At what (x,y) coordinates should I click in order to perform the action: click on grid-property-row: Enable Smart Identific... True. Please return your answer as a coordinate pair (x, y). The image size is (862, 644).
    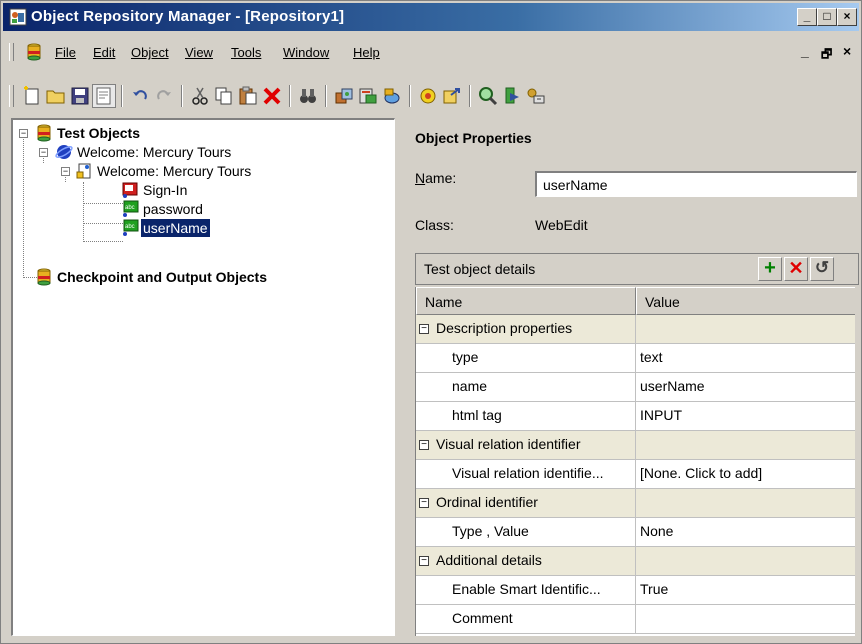
    Looking at the image, I should click on (635, 590).